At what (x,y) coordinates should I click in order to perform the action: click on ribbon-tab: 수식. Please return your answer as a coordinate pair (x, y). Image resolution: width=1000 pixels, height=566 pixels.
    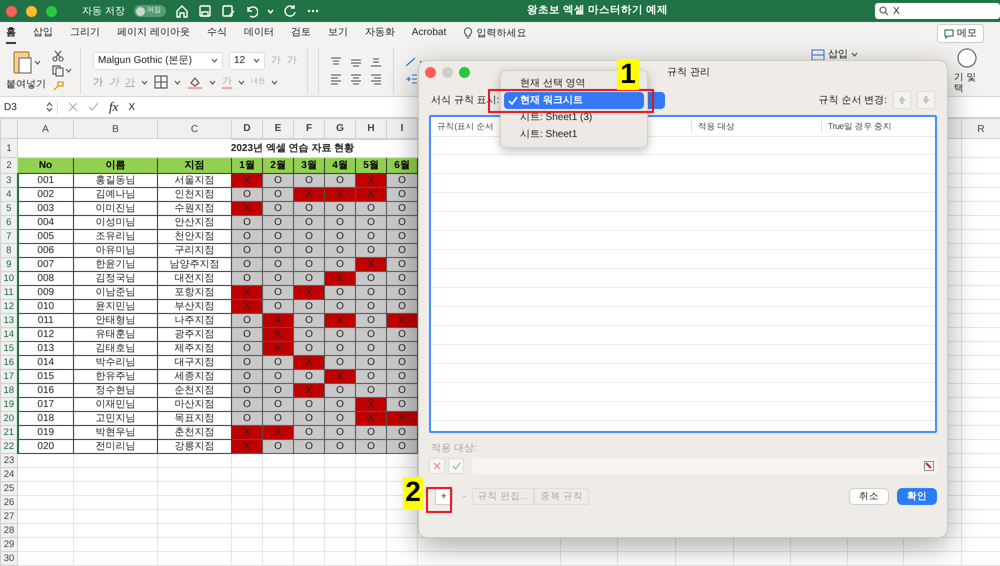
    Looking at the image, I should click on (216, 33).